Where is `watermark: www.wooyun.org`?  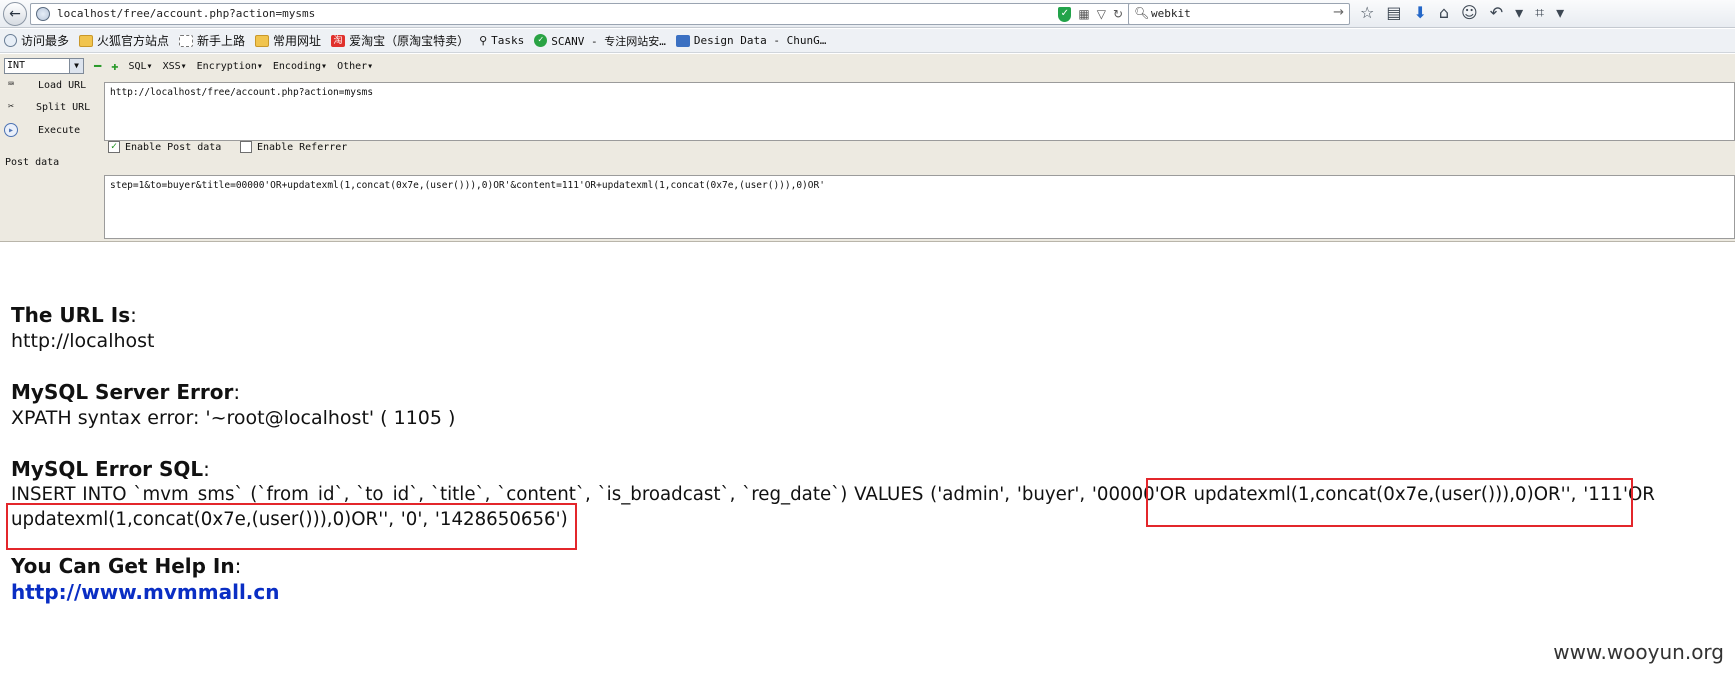 watermark: www.wooyun.org is located at coordinates (1638, 652).